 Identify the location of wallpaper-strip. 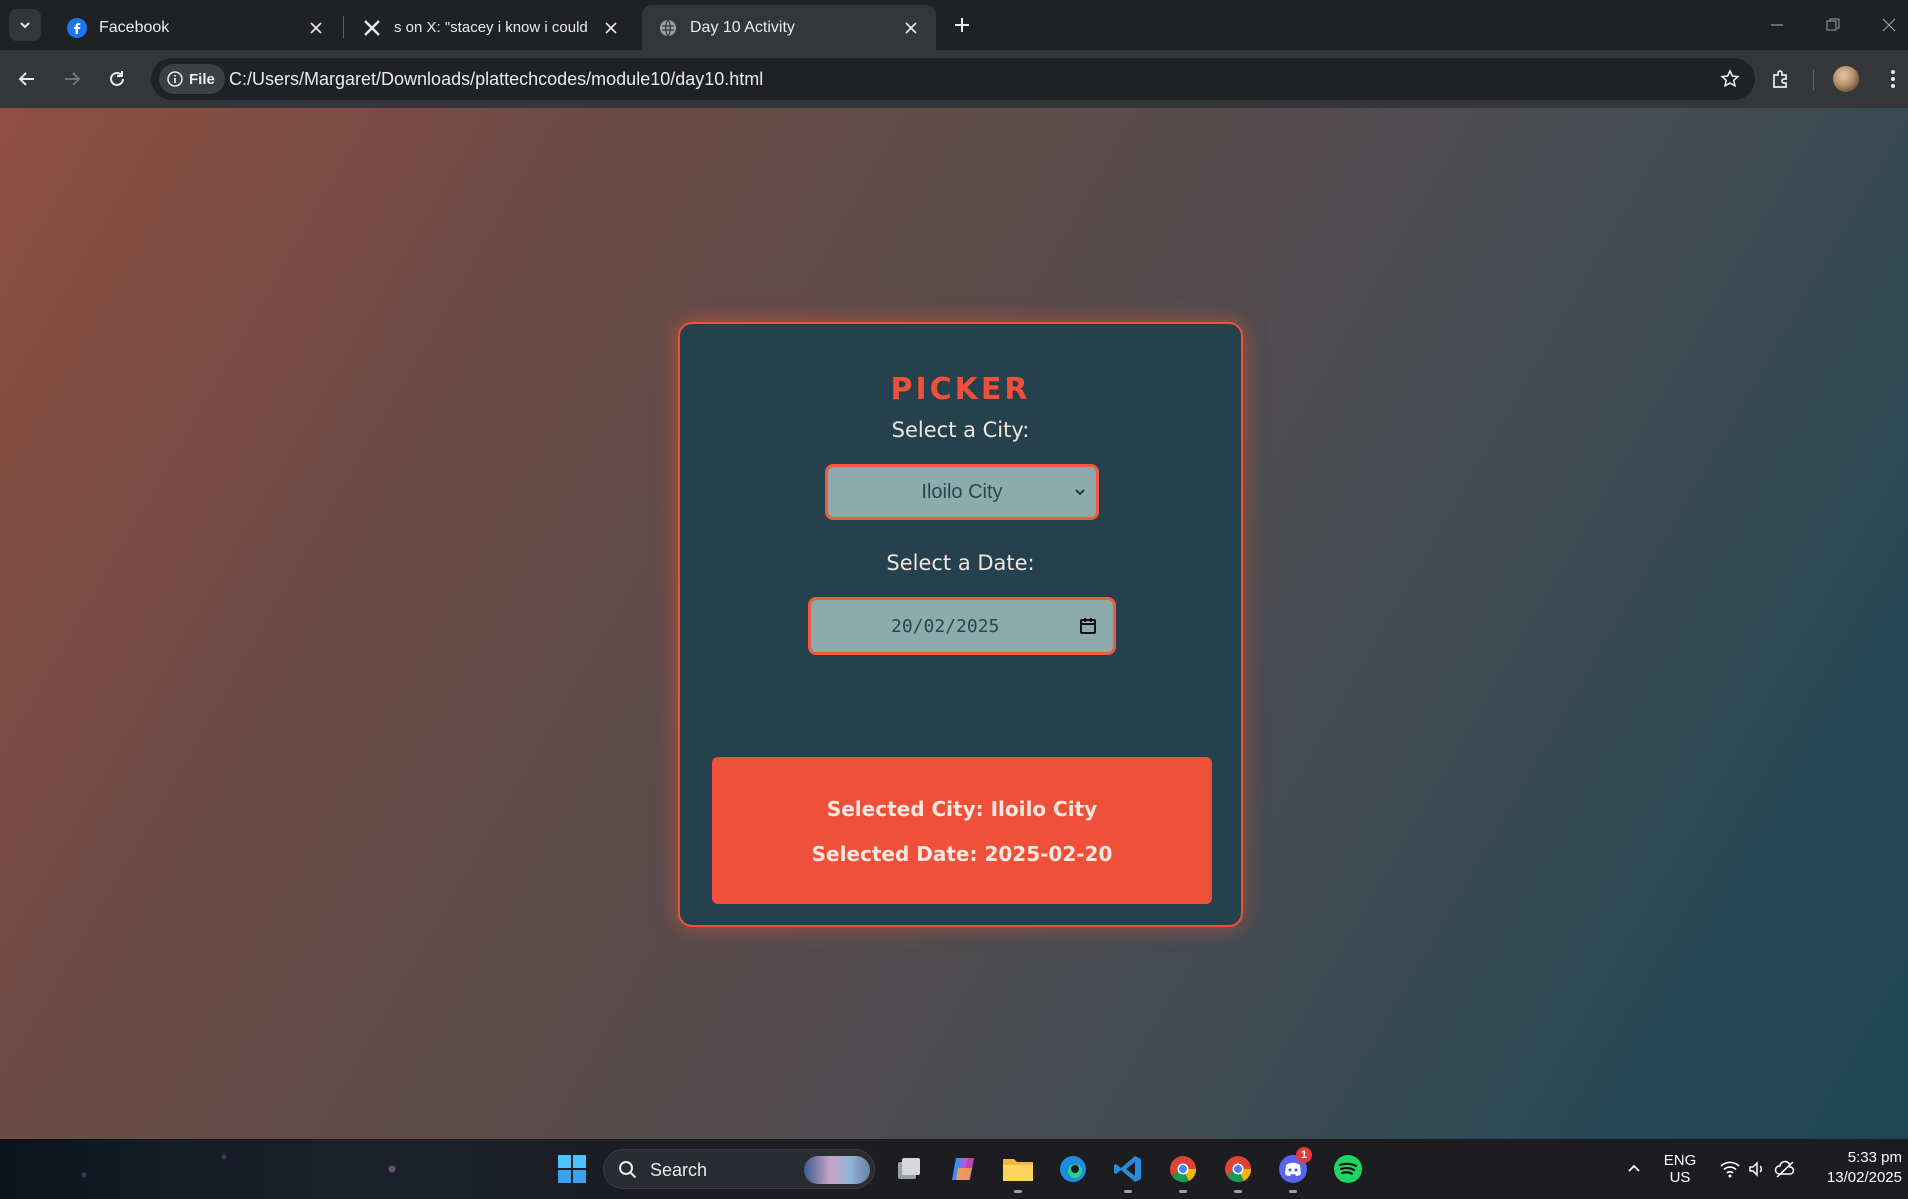
(280, 1169).